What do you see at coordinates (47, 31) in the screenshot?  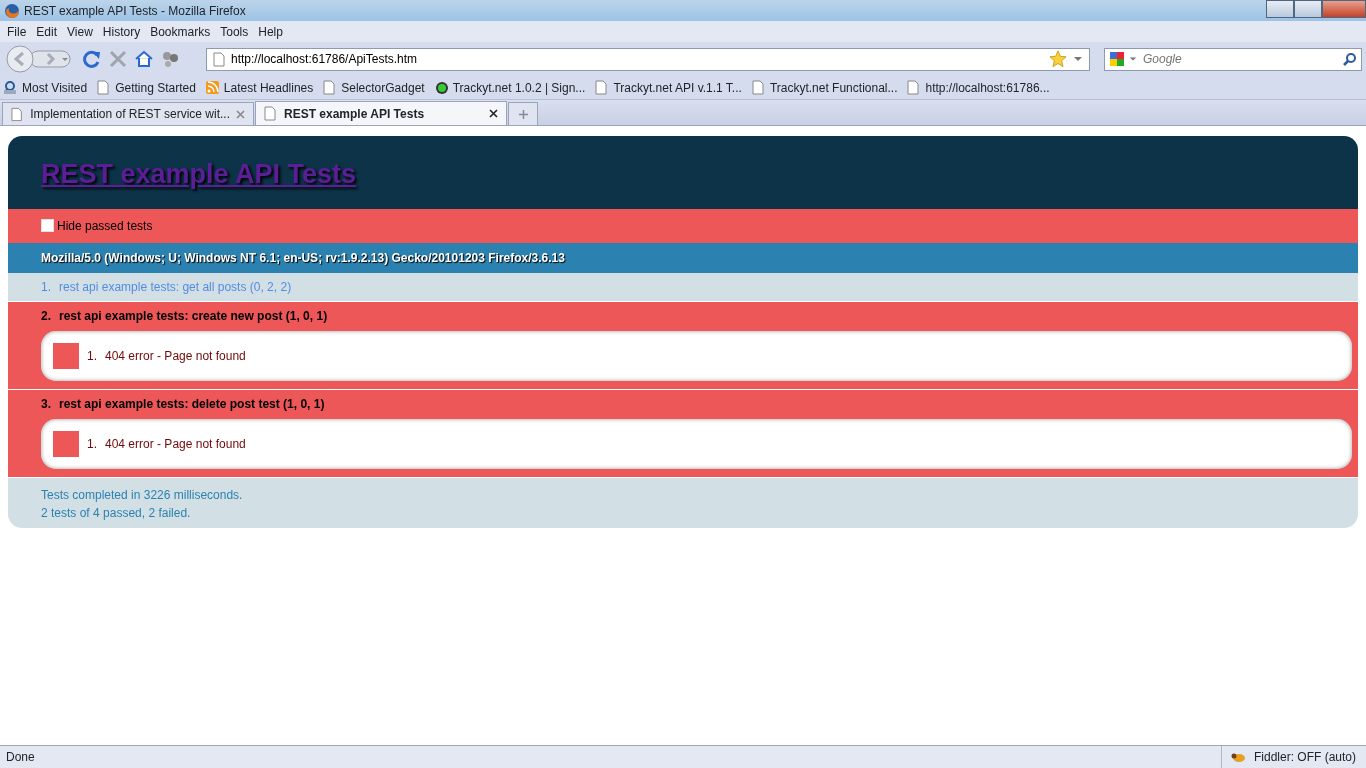 I see `menu-item: Edit` at bounding box center [47, 31].